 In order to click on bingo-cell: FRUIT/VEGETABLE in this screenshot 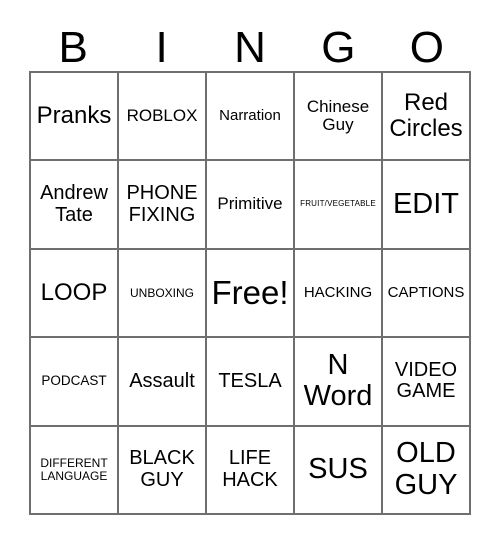, I will do `click(339, 205)`.